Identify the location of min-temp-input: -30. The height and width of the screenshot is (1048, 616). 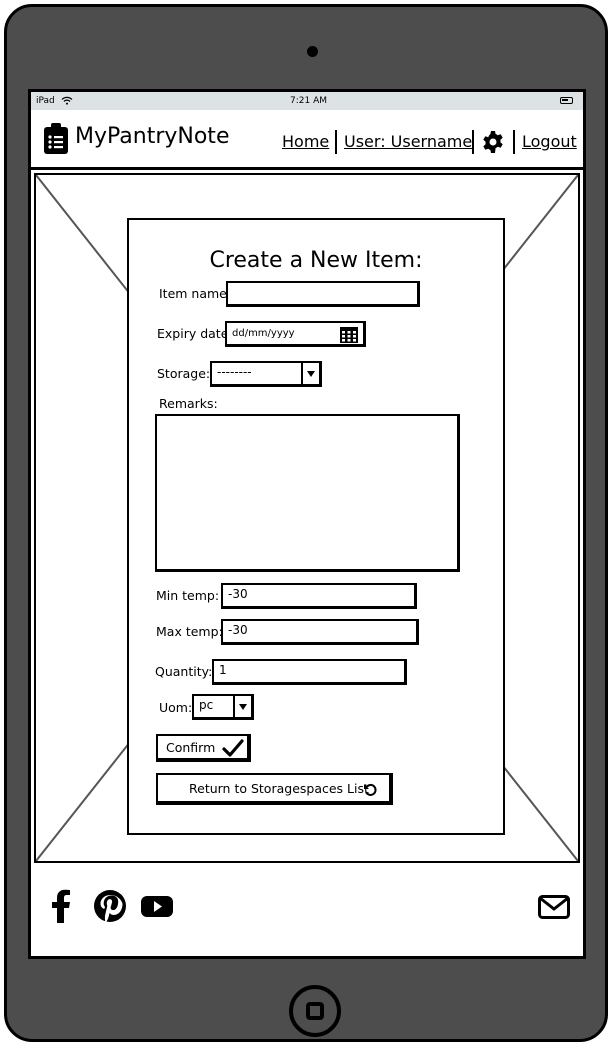
(319, 596).